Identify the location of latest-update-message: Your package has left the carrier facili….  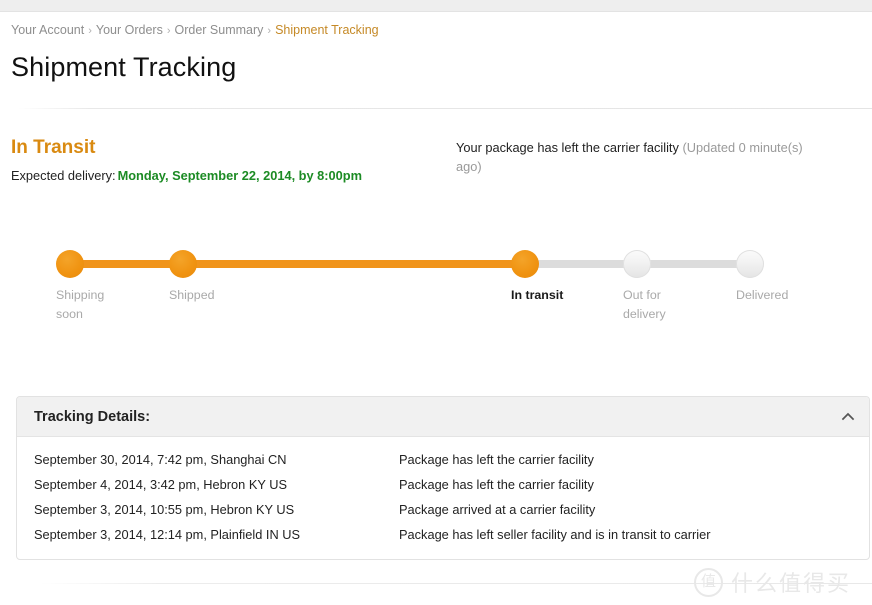
(567, 147).